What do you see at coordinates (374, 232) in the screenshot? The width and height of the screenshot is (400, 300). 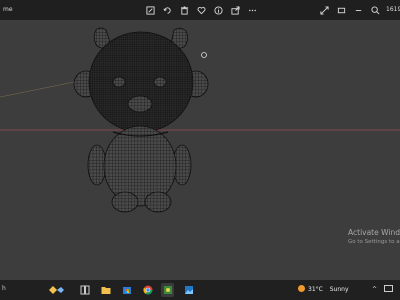 I see `watermark-line1: Activate Windo` at bounding box center [374, 232].